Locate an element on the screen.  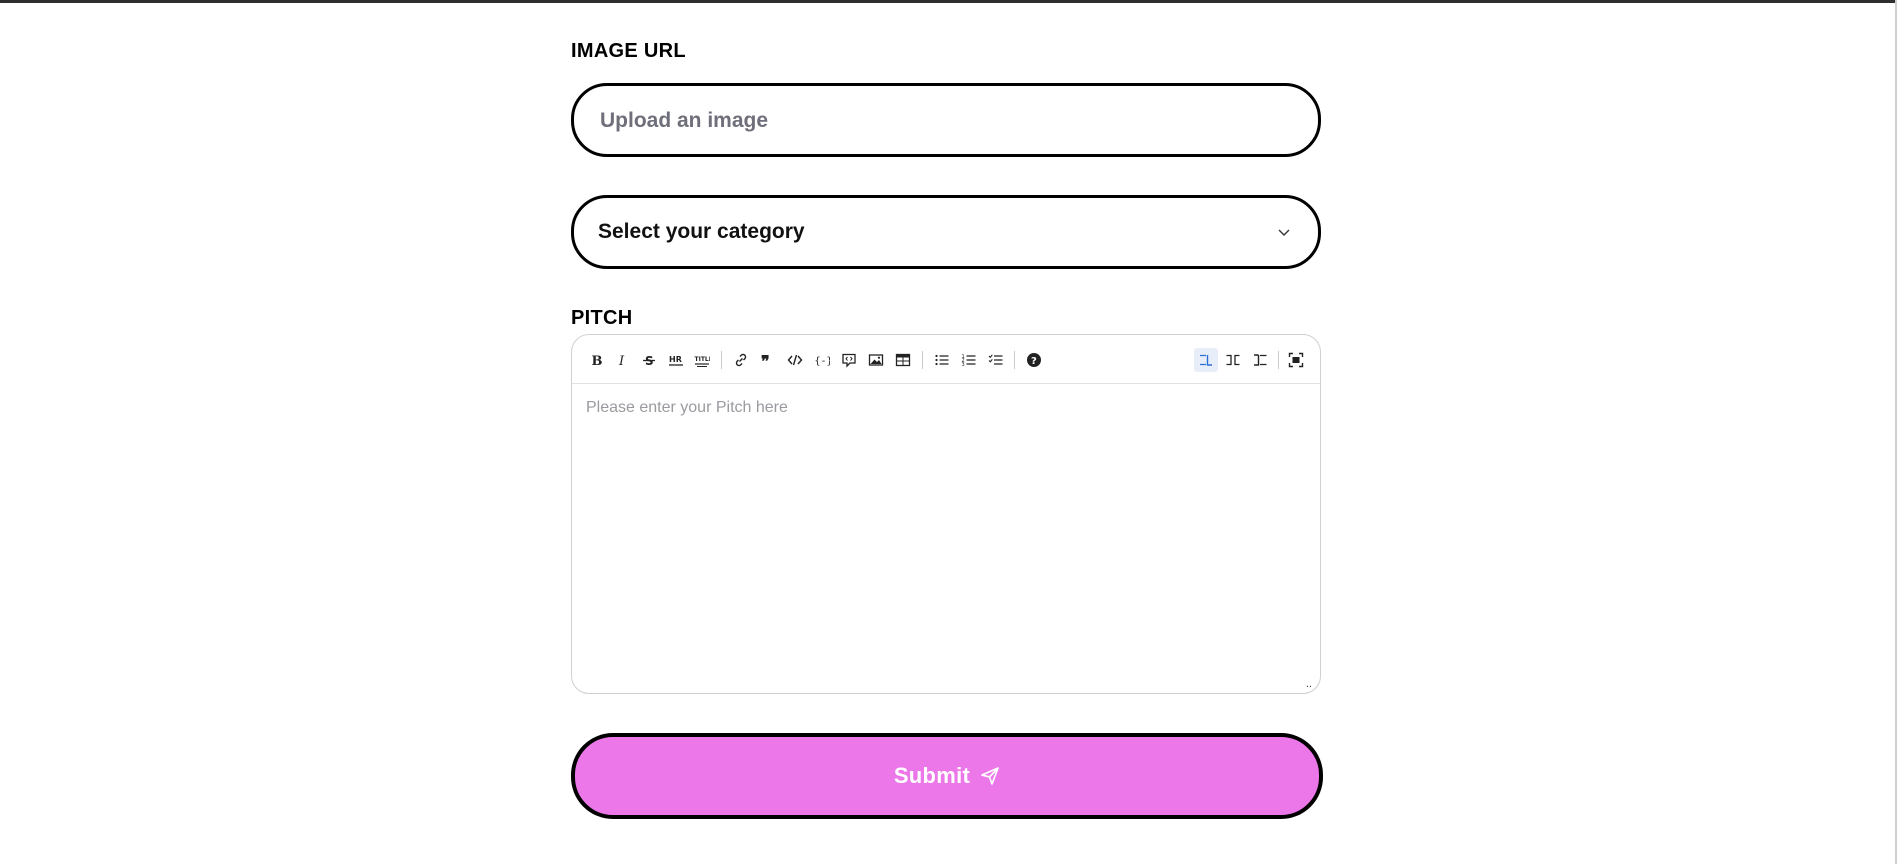
link-icon is located at coordinates (741, 360).